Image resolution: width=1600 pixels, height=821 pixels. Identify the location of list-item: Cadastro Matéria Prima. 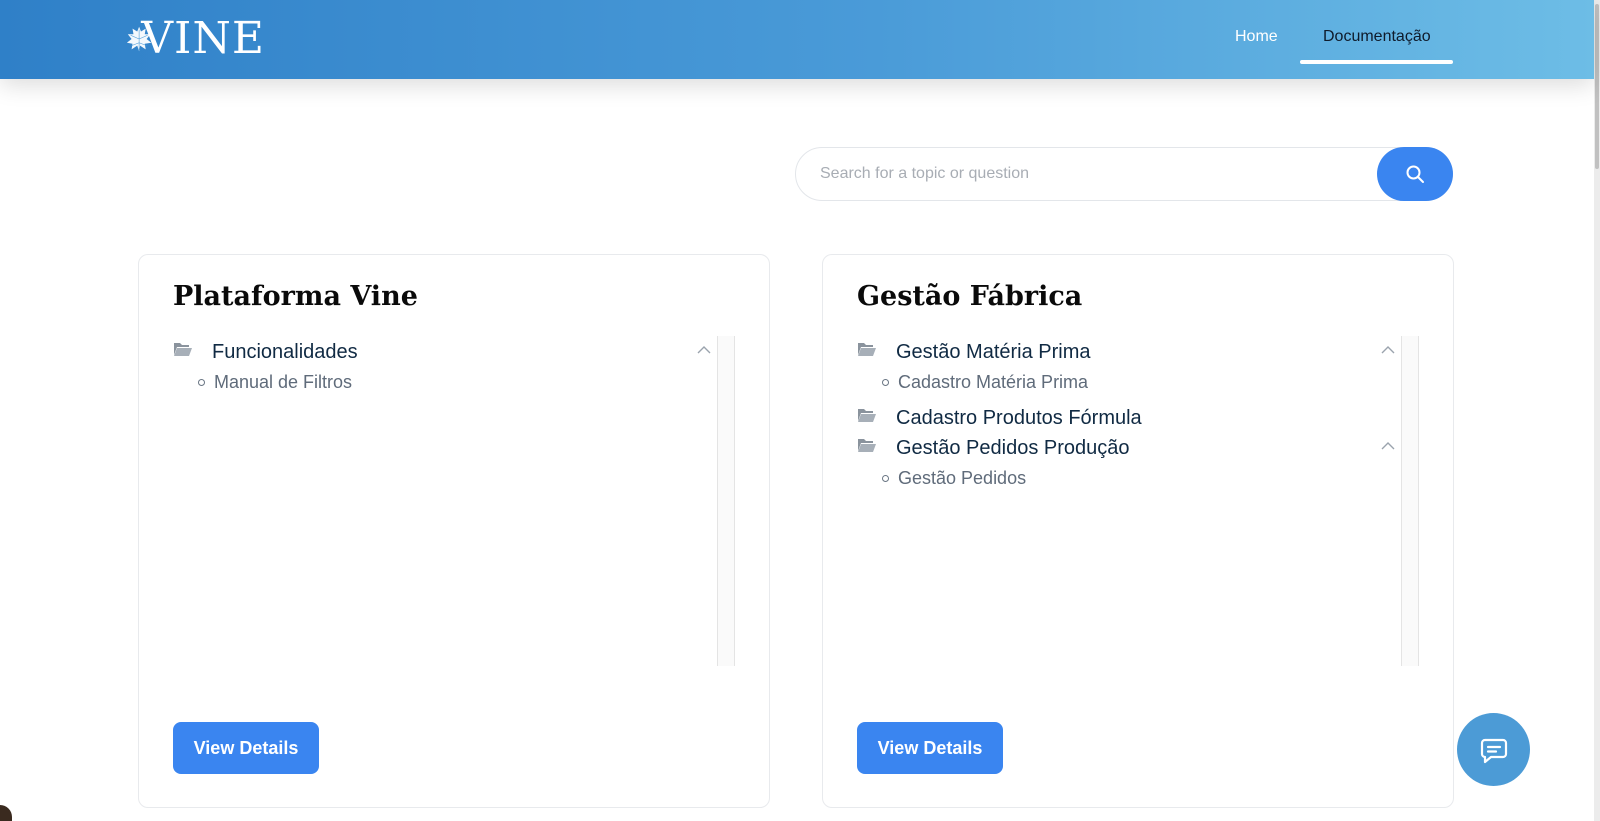
(1127, 385).